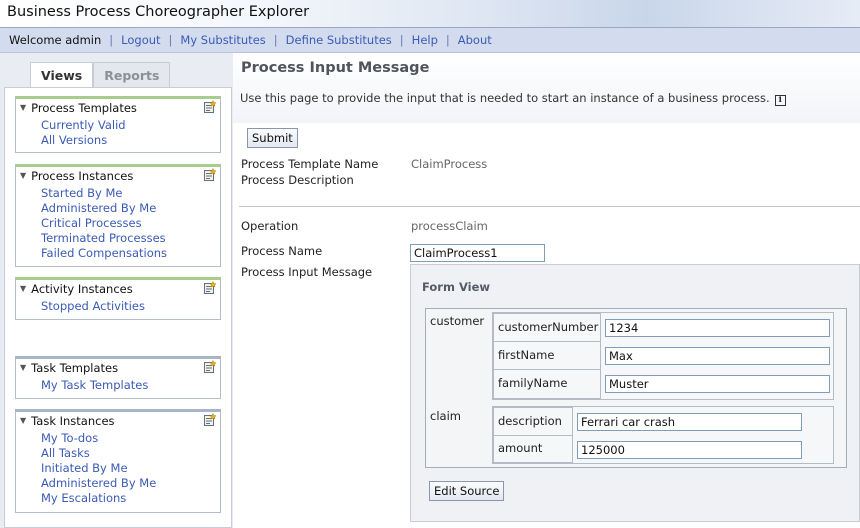 Image resolution: width=860 pixels, height=528 pixels. Describe the element at coordinates (118, 298) in the screenshot. I see `section-activity-instances: ▼ Activity Instances Stopped Activities` at that location.